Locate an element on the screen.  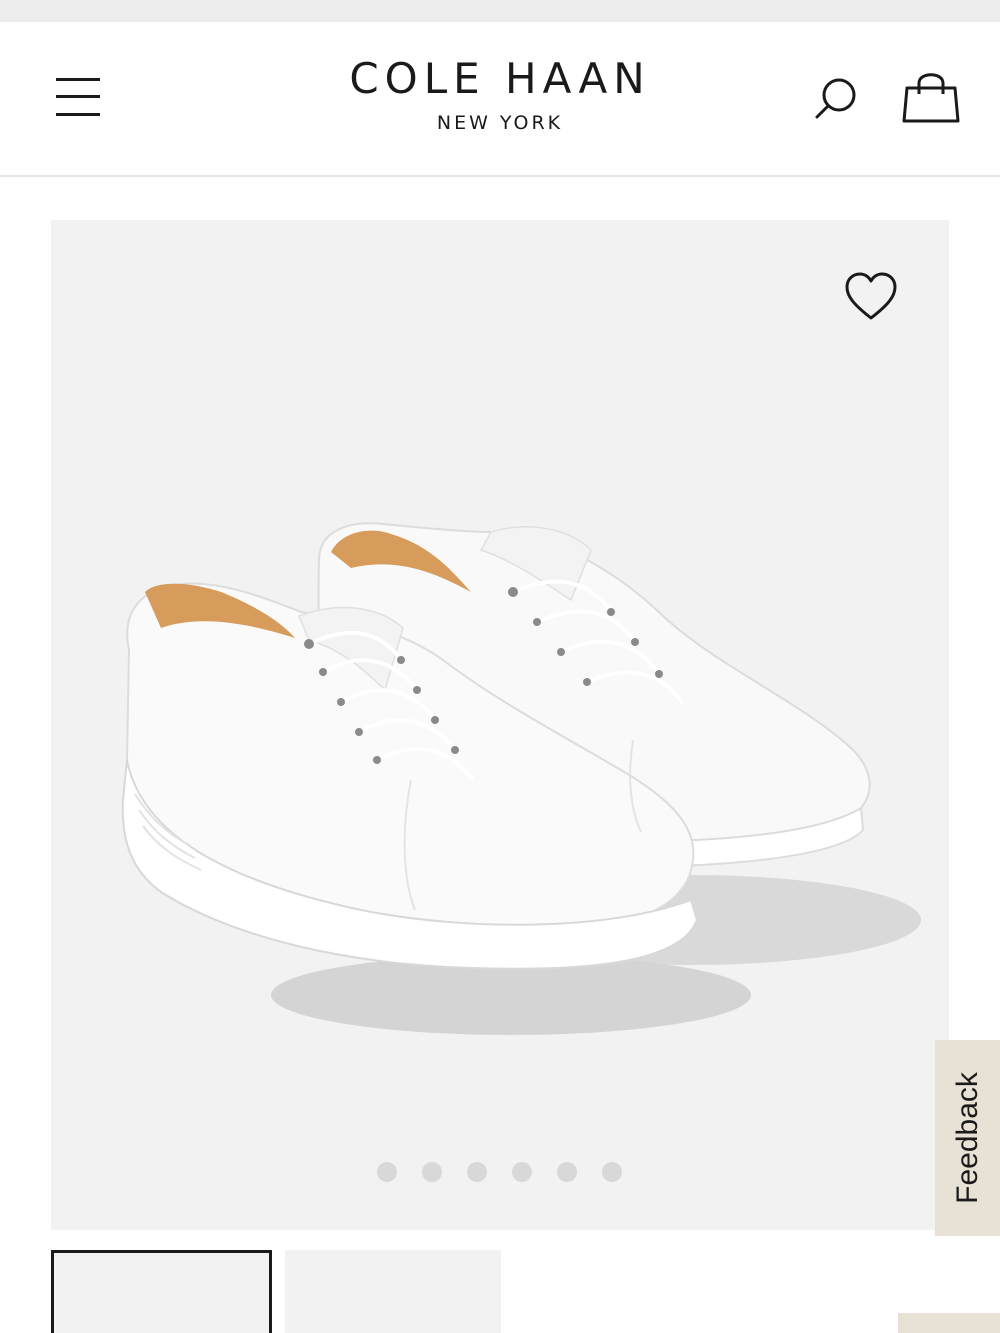
thumbnail is located at coordinates (393, 1291).